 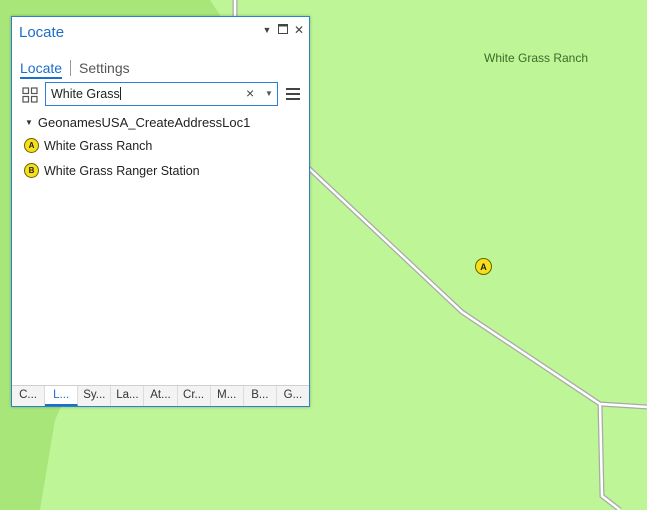 I want to click on active-tab-indicator, so click(x=41, y=78).